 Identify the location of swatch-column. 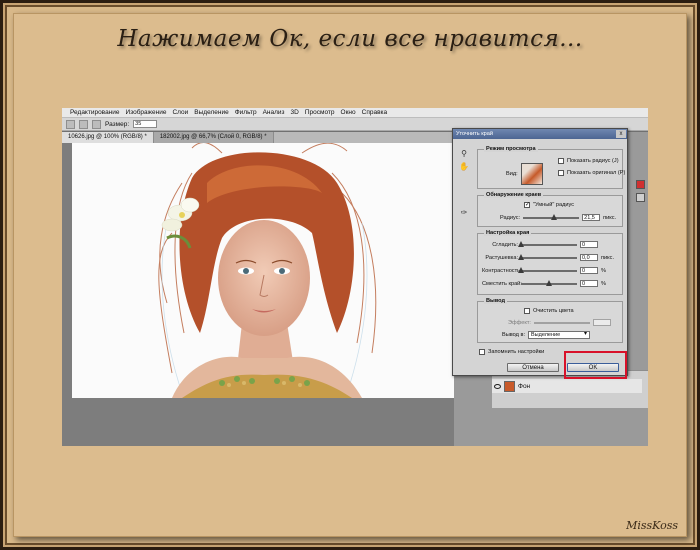
(640, 193).